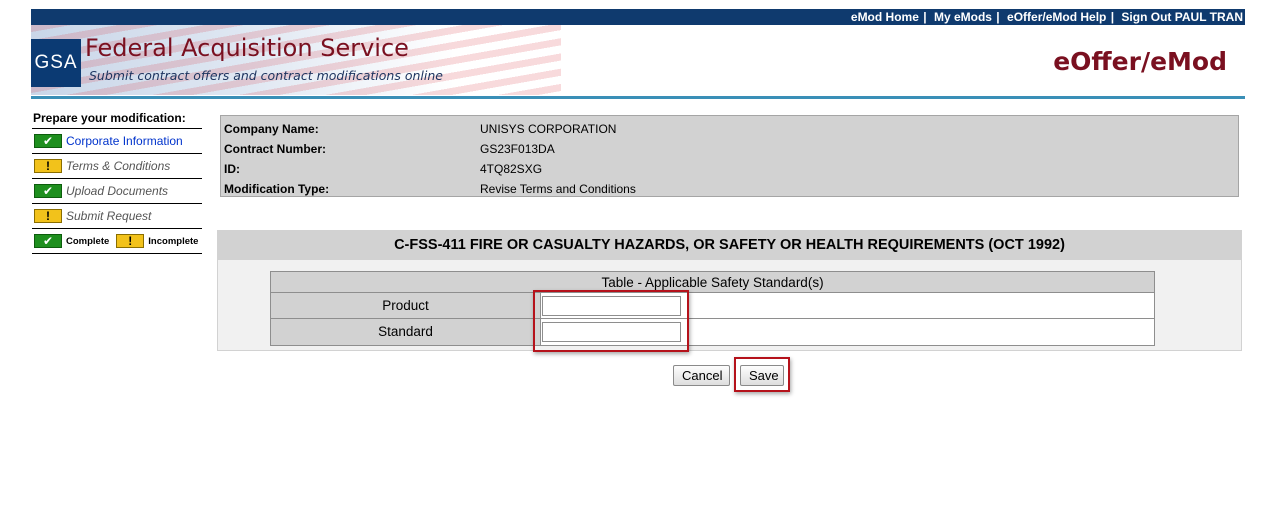 The width and height of the screenshot is (1279, 508). Describe the element at coordinates (247, 48) in the screenshot. I see `site-title: Federal Acquisition Service` at that location.